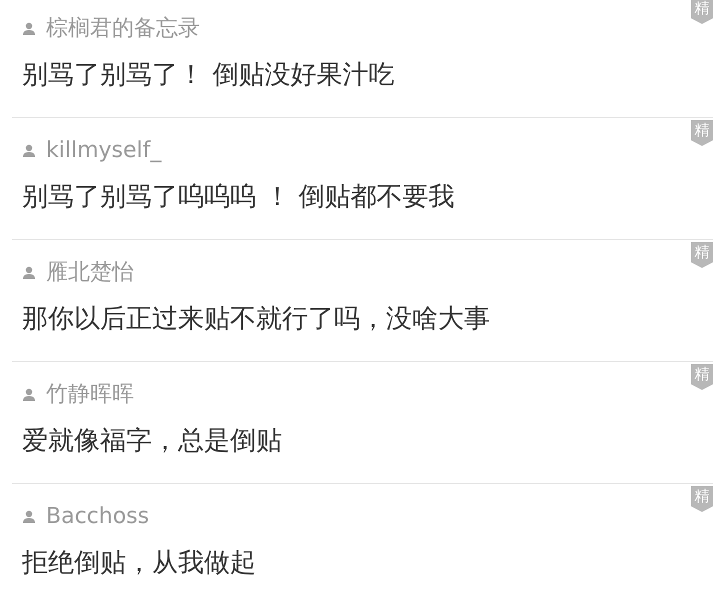 The width and height of the screenshot is (713, 599). What do you see at coordinates (90, 273) in the screenshot?
I see `username: 雁北楚怡` at bounding box center [90, 273].